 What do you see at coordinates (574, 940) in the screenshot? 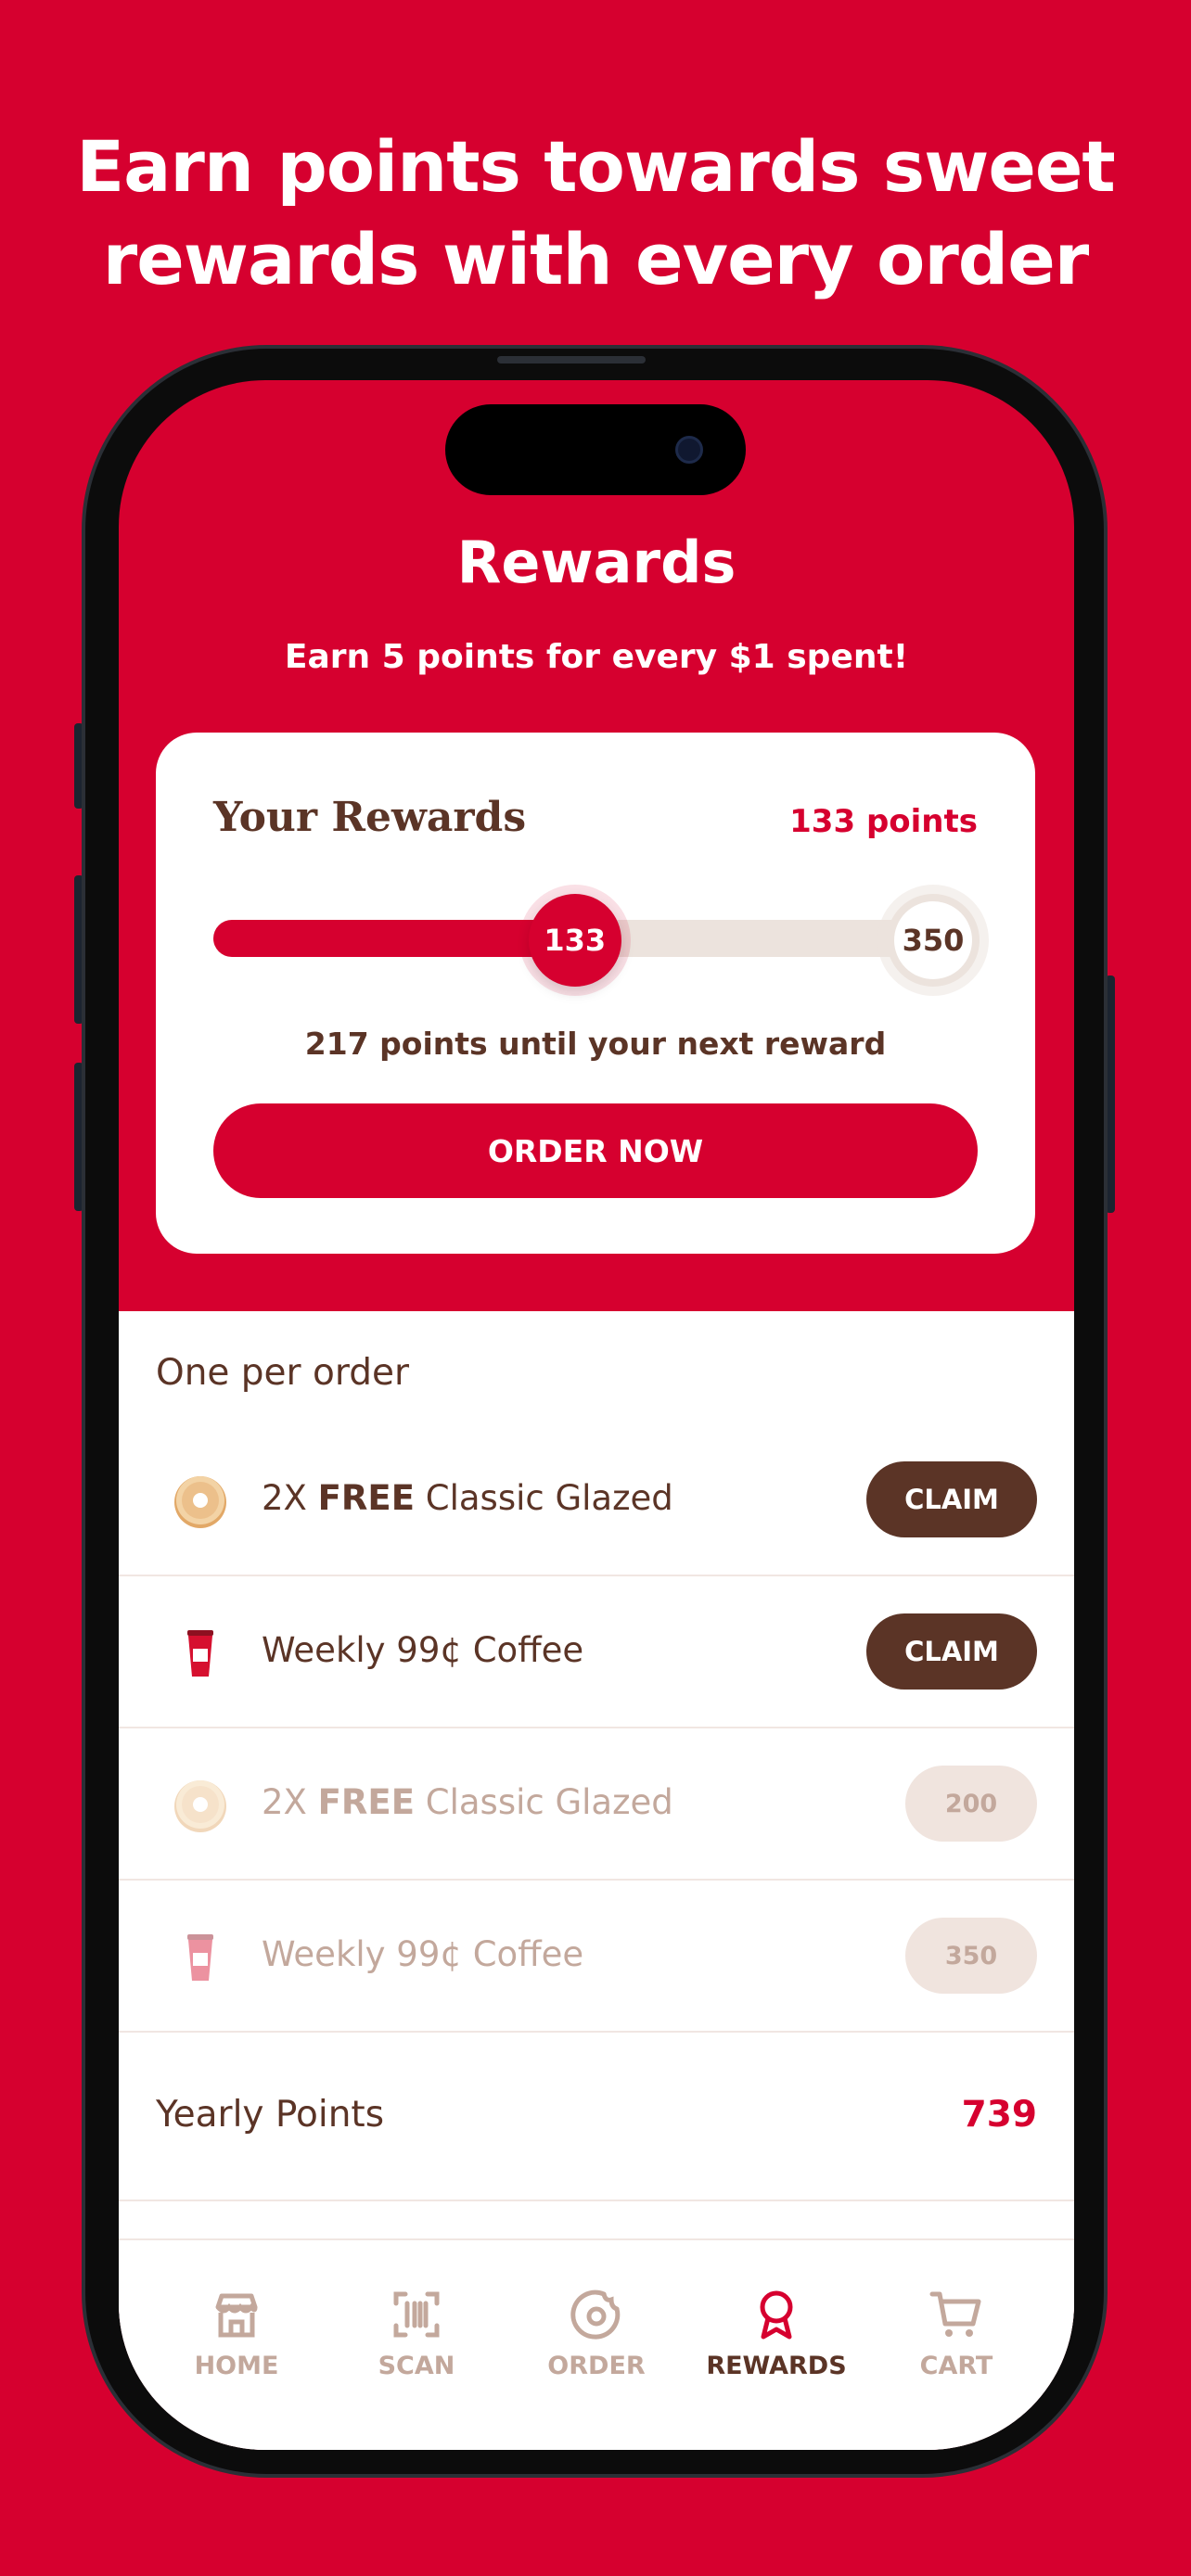
I see `current-points-marker: 133` at bounding box center [574, 940].